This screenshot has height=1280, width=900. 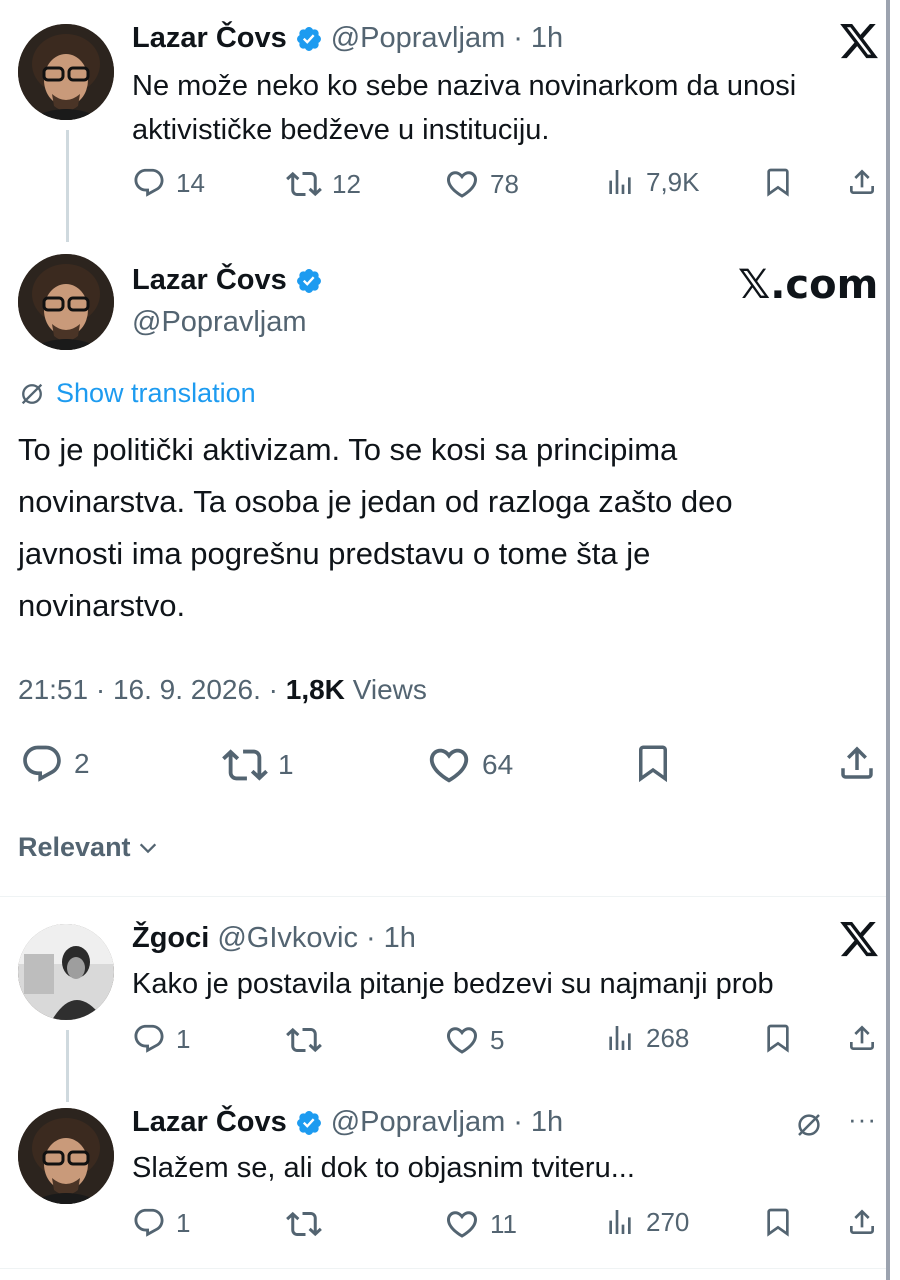 What do you see at coordinates (389, 689) in the screenshot?
I see `views-label: Views` at bounding box center [389, 689].